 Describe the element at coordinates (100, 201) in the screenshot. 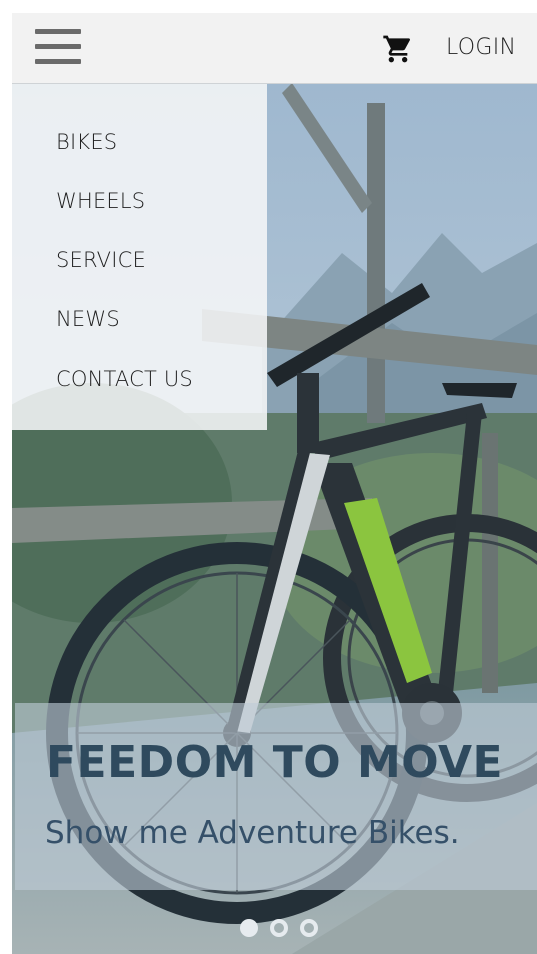

I see `menu-item-wheels: WHEELS` at that location.